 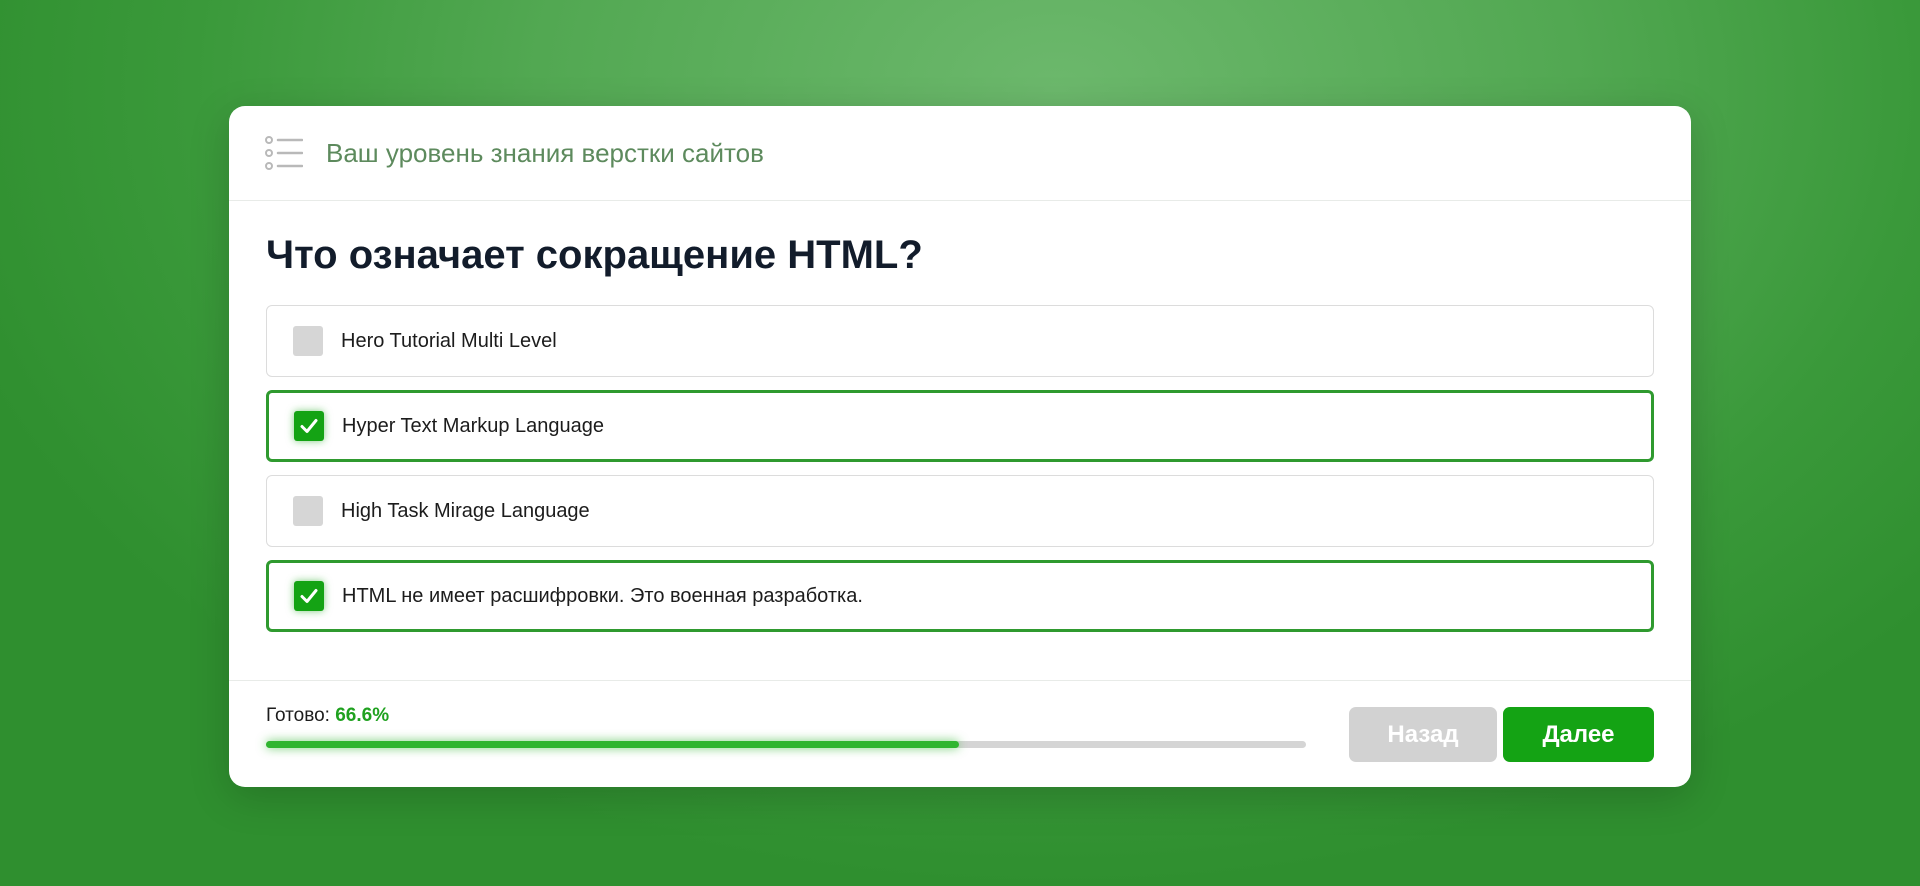 I want to click on answer-option-label: Hyper Text Markup Language, so click(x=473, y=425).